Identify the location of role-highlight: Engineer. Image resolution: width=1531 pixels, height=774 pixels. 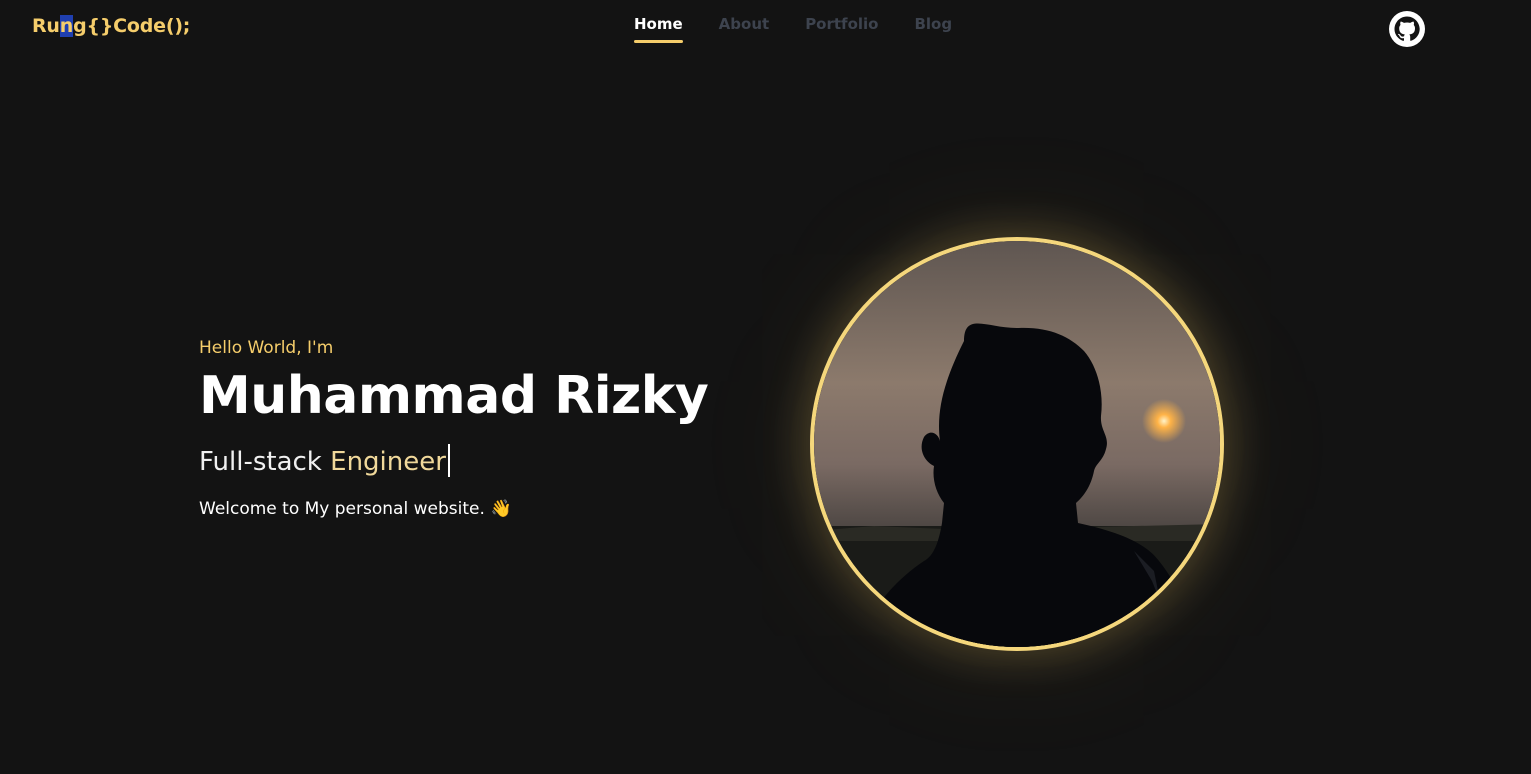
(388, 462).